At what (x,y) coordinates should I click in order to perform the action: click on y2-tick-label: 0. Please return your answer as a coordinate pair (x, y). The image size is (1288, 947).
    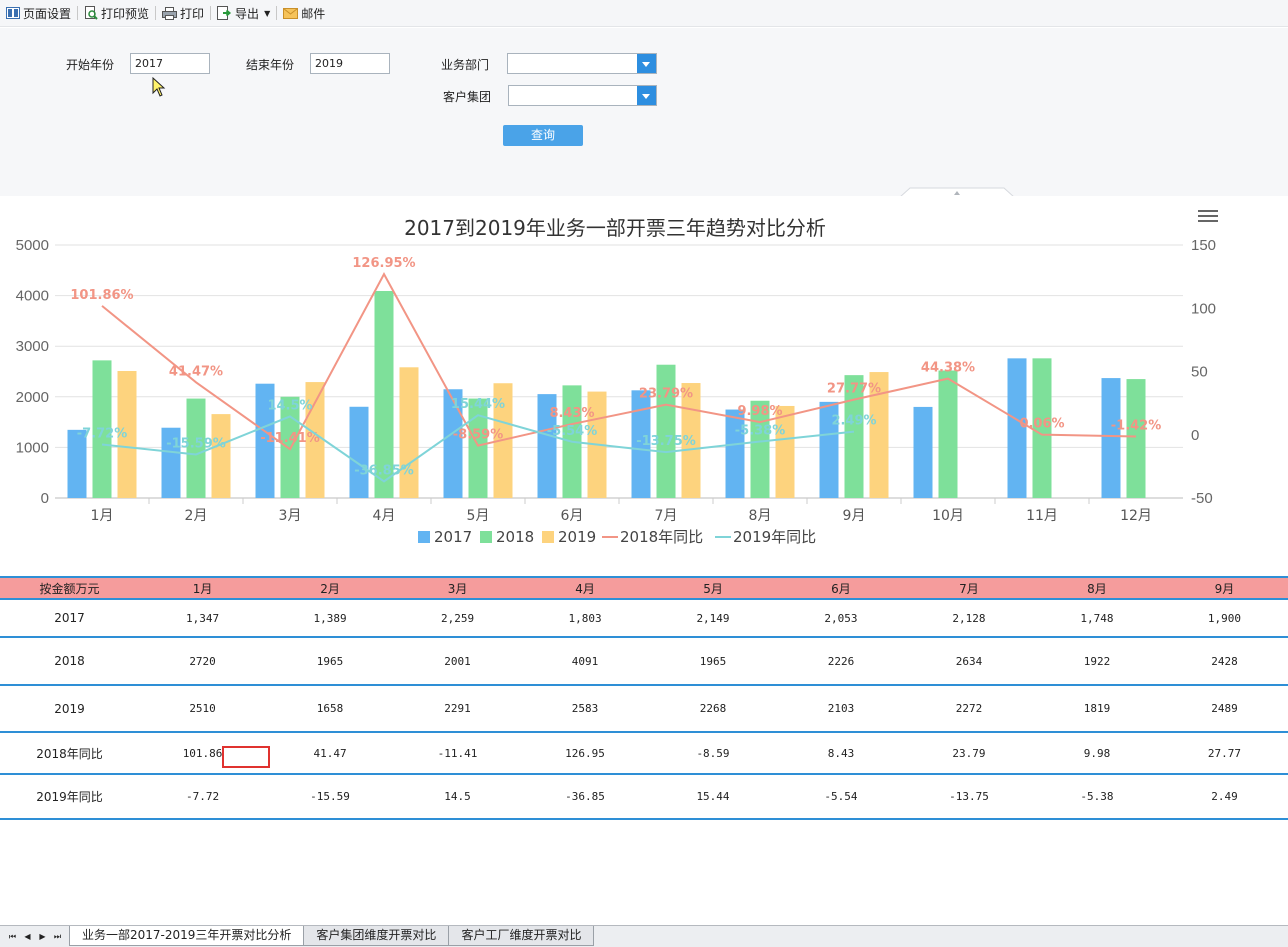
    Looking at the image, I should click on (1195, 435).